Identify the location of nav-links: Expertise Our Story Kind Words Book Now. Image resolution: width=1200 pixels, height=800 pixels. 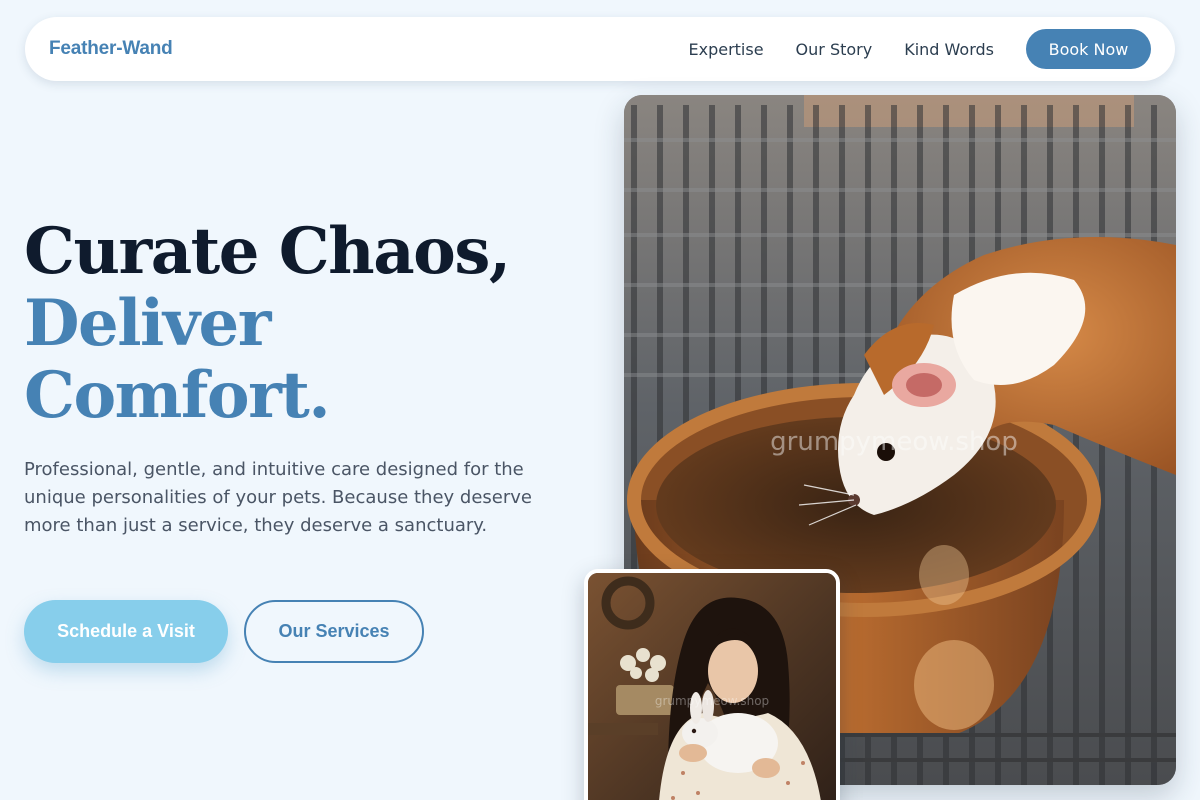
(919, 49).